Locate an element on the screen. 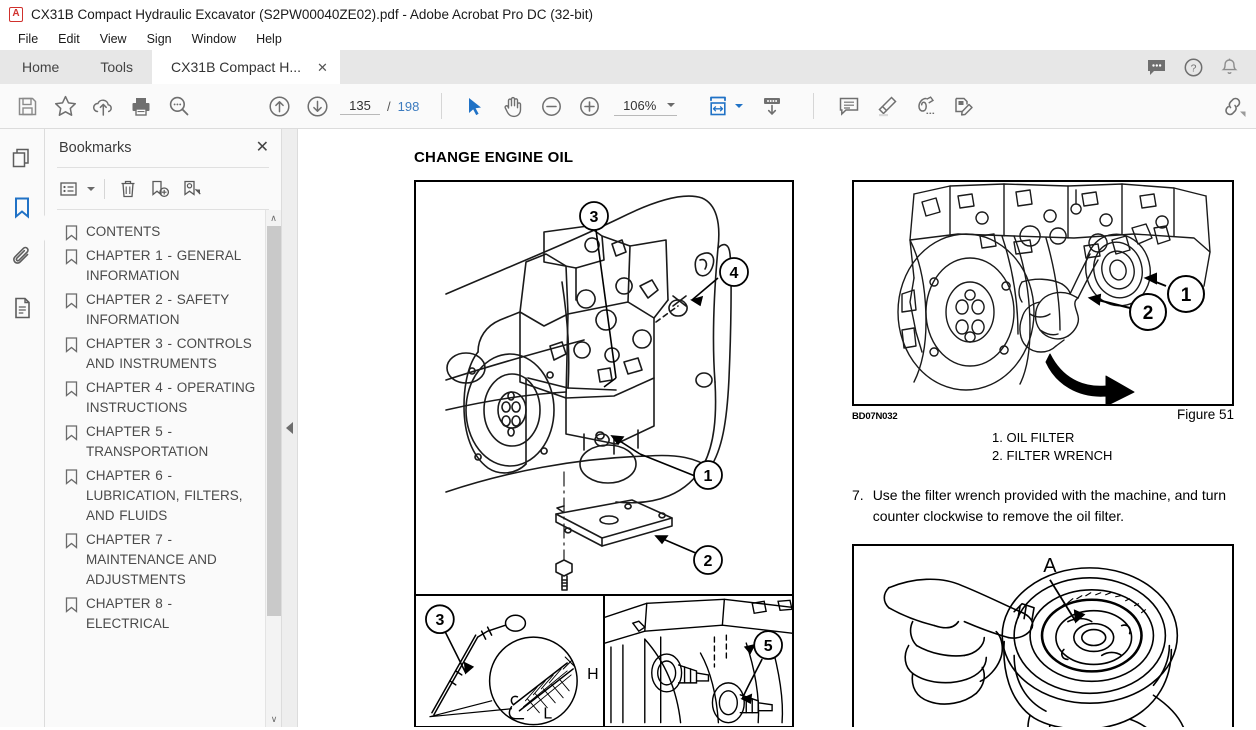  bookmarks-icon is located at coordinates (22, 208).